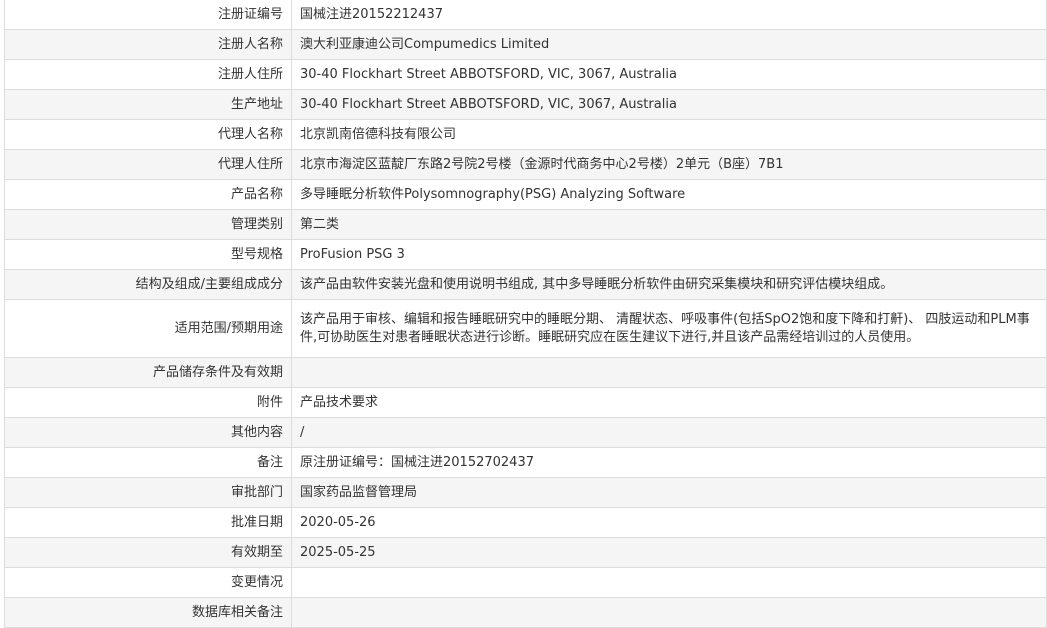 Image resolution: width=1047 pixels, height=628 pixels. I want to click on table-row: 管理类别 第二类, so click(525, 224).